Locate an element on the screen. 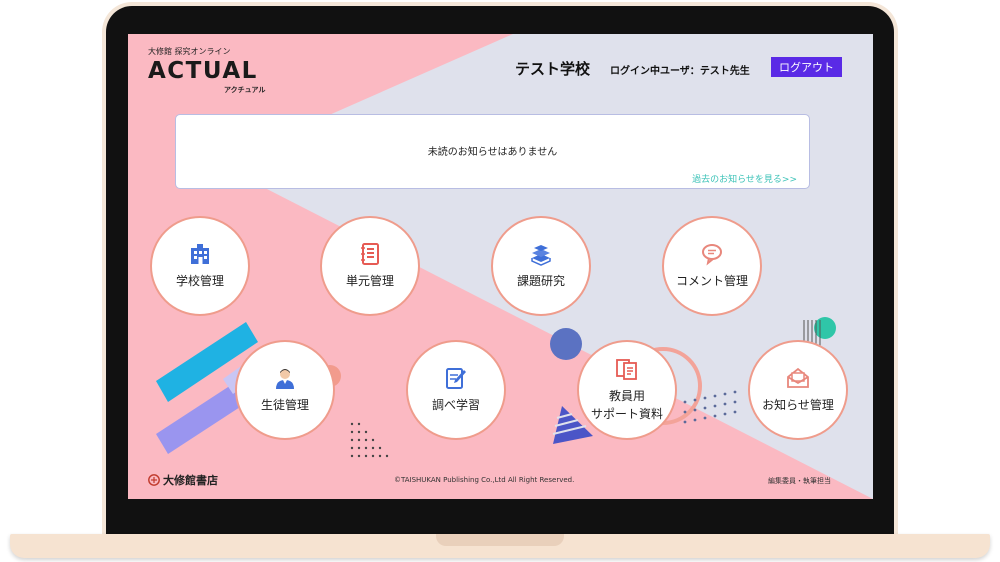 This screenshot has height=562, width=1000. student-management-label: 生徒管理 is located at coordinates (284, 405).